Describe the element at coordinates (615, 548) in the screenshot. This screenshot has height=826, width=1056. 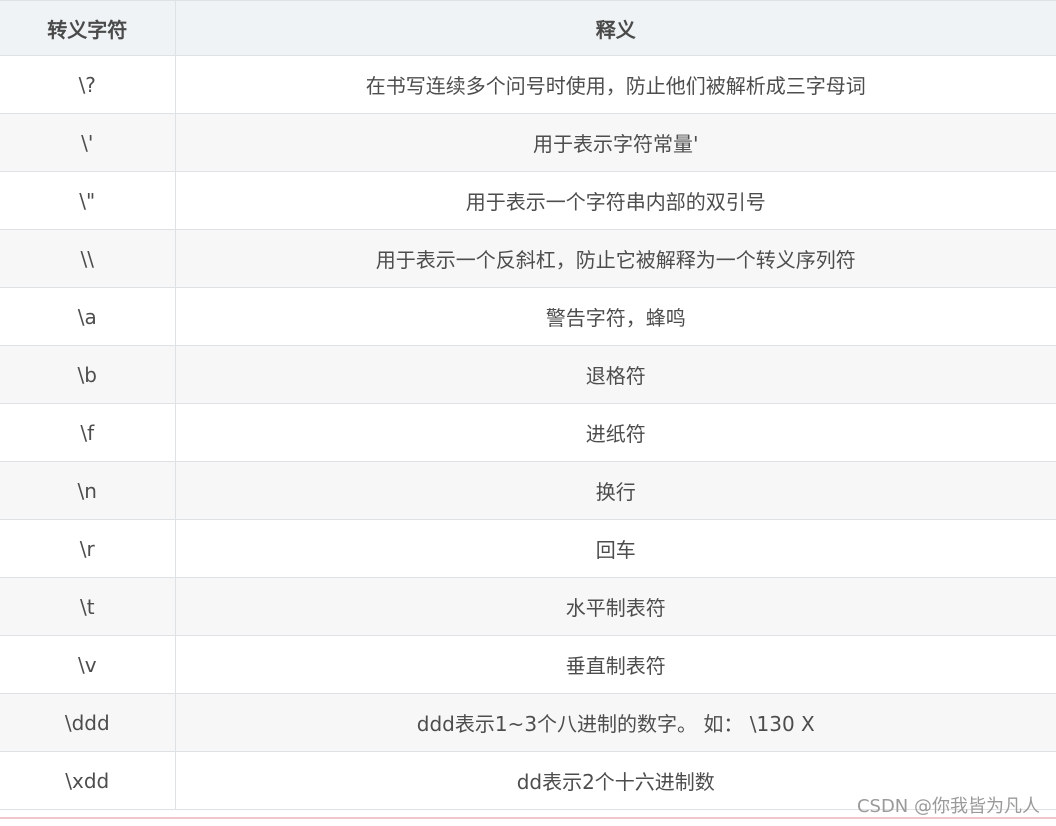
I see `meaning-cell: 回车` at that location.